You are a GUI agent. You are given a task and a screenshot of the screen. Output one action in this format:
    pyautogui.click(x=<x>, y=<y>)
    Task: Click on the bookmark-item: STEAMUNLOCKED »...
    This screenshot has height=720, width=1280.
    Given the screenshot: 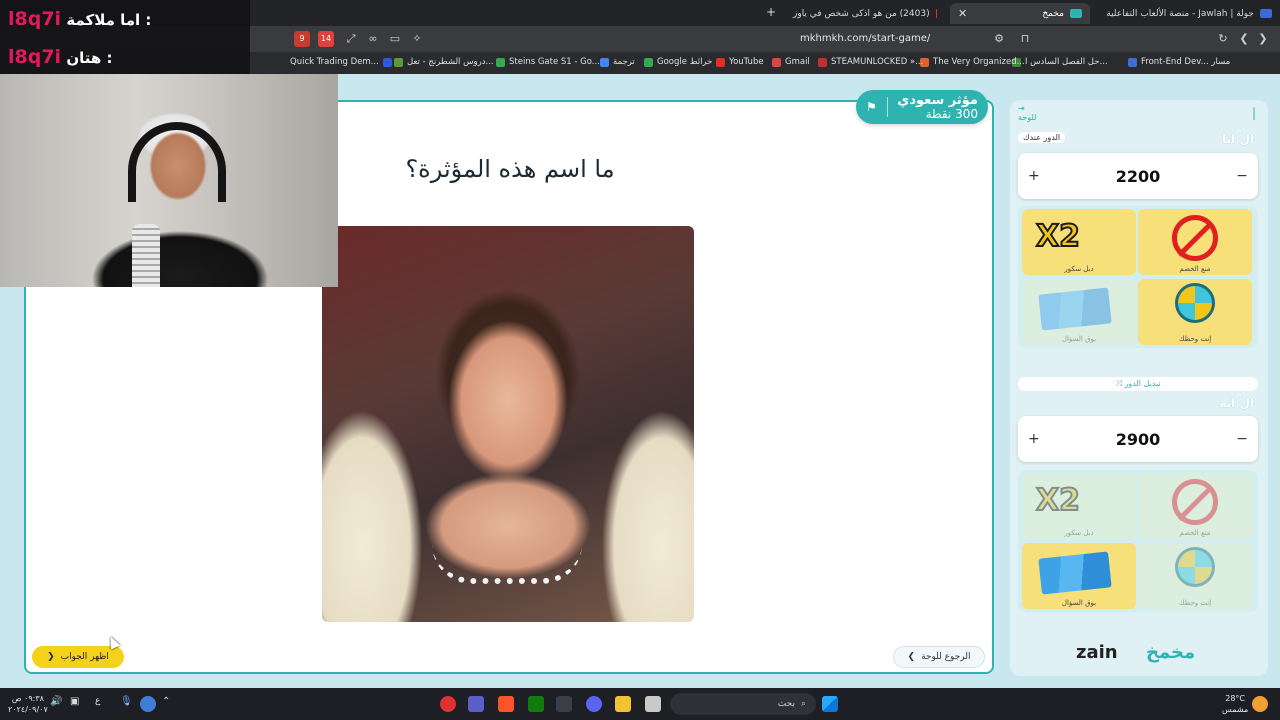 What is the action you would take?
    pyautogui.click(x=870, y=62)
    